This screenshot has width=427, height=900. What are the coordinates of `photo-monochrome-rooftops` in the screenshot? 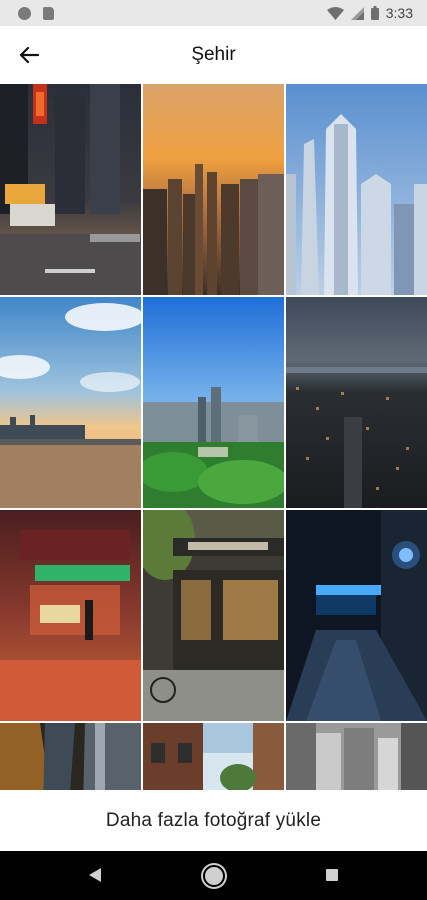 It's located at (356, 756).